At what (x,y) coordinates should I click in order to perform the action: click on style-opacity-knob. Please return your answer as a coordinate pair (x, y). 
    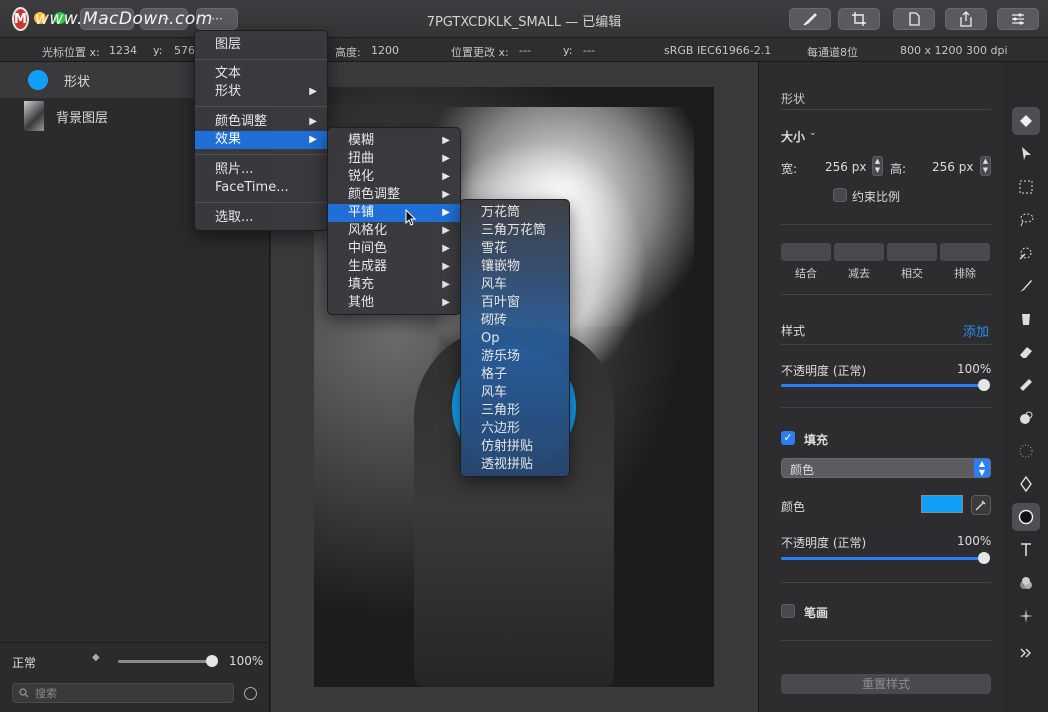
    Looking at the image, I should click on (984, 385).